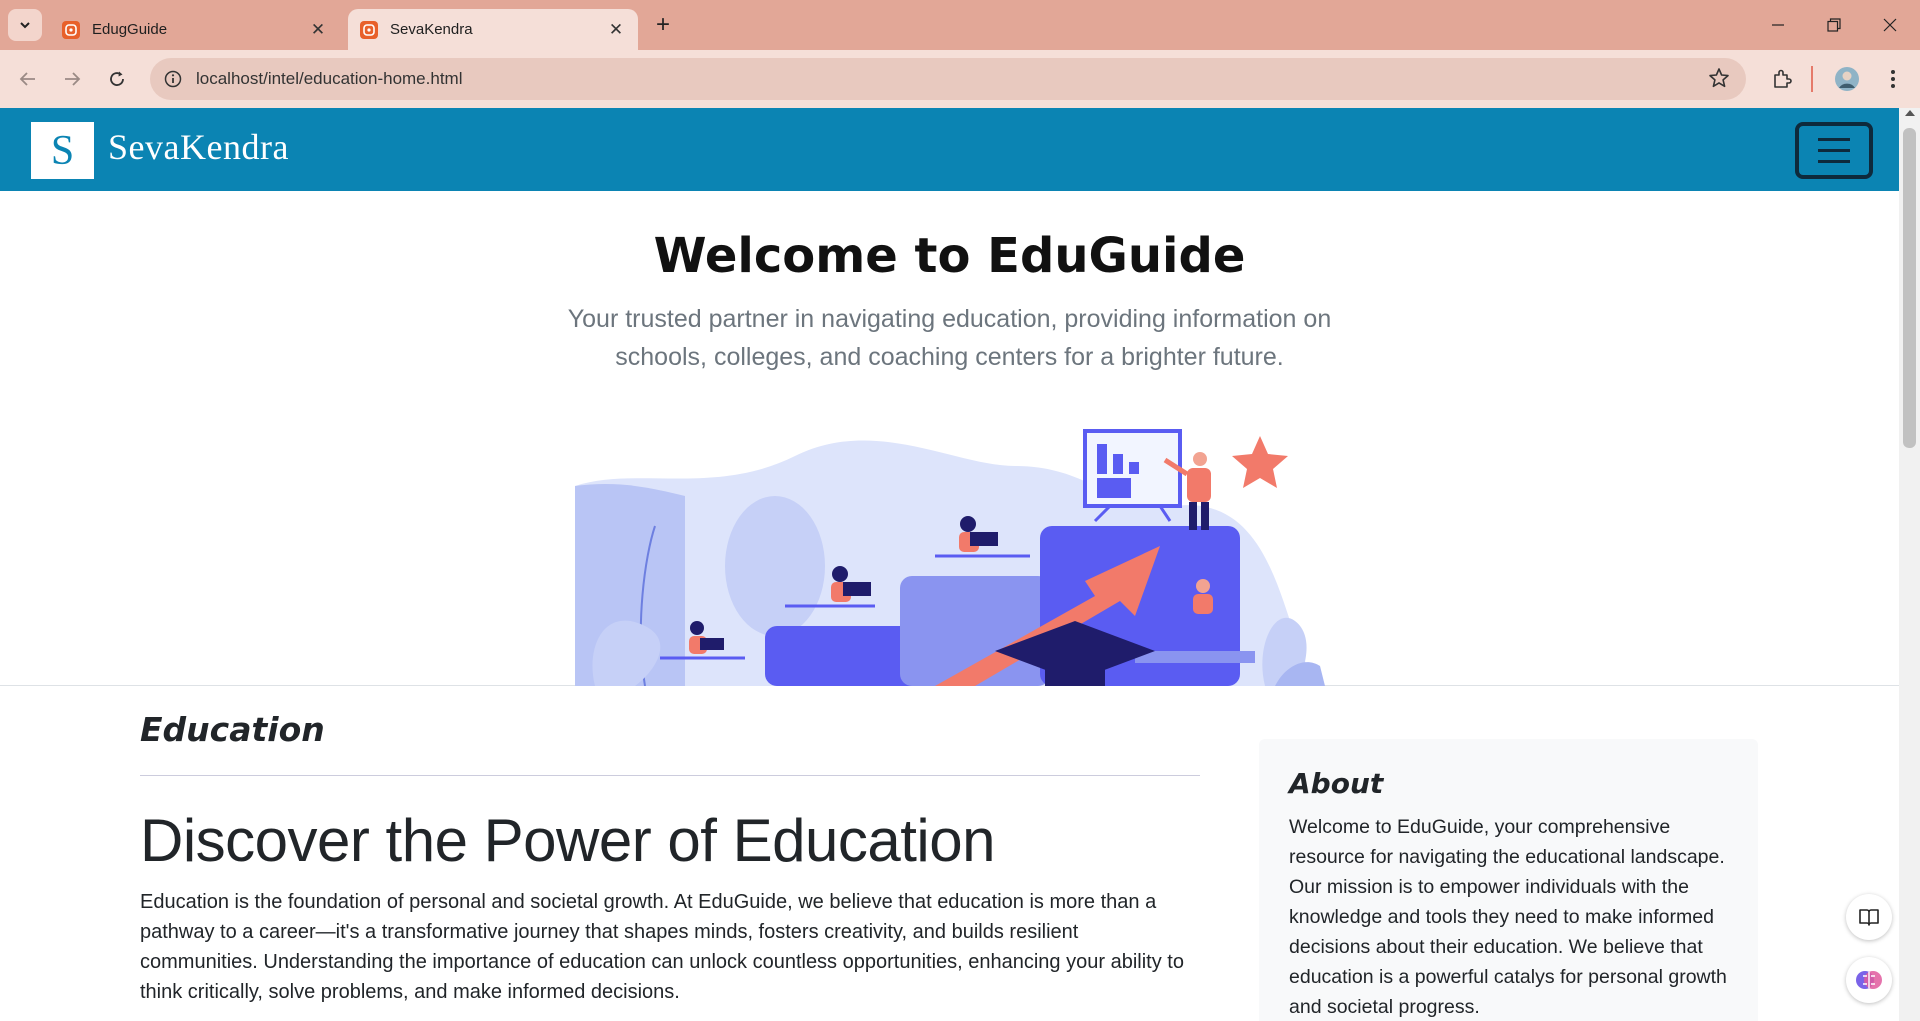  I want to click on site-info-icon, so click(173, 79).